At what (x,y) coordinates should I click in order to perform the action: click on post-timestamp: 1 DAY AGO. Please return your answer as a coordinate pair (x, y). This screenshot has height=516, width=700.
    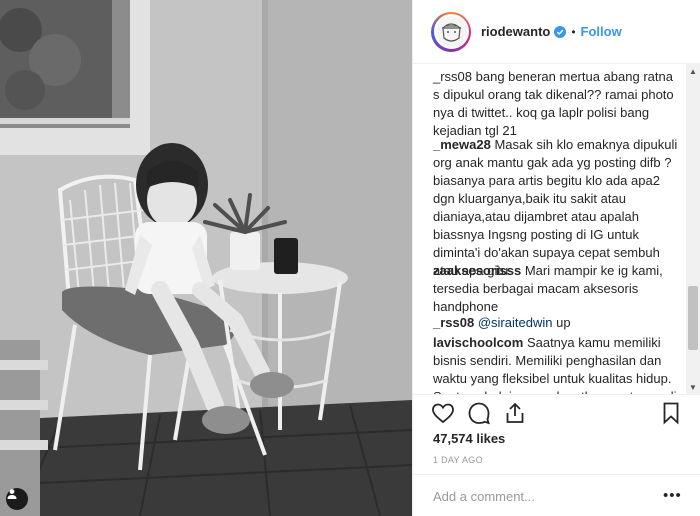
    Looking at the image, I should click on (458, 460).